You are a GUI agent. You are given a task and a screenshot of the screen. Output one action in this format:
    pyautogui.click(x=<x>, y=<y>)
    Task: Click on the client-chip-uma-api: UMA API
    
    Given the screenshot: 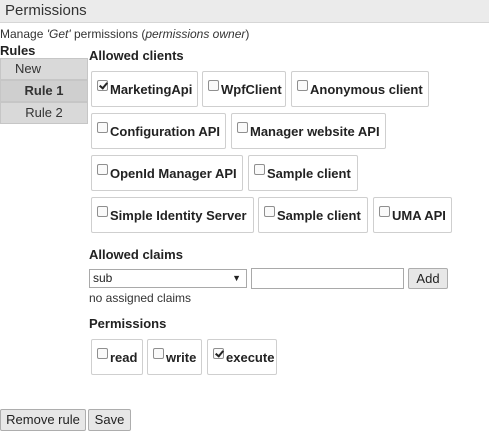 What is the action you would take?
    pyautogui.click(x=412, y=215)
    